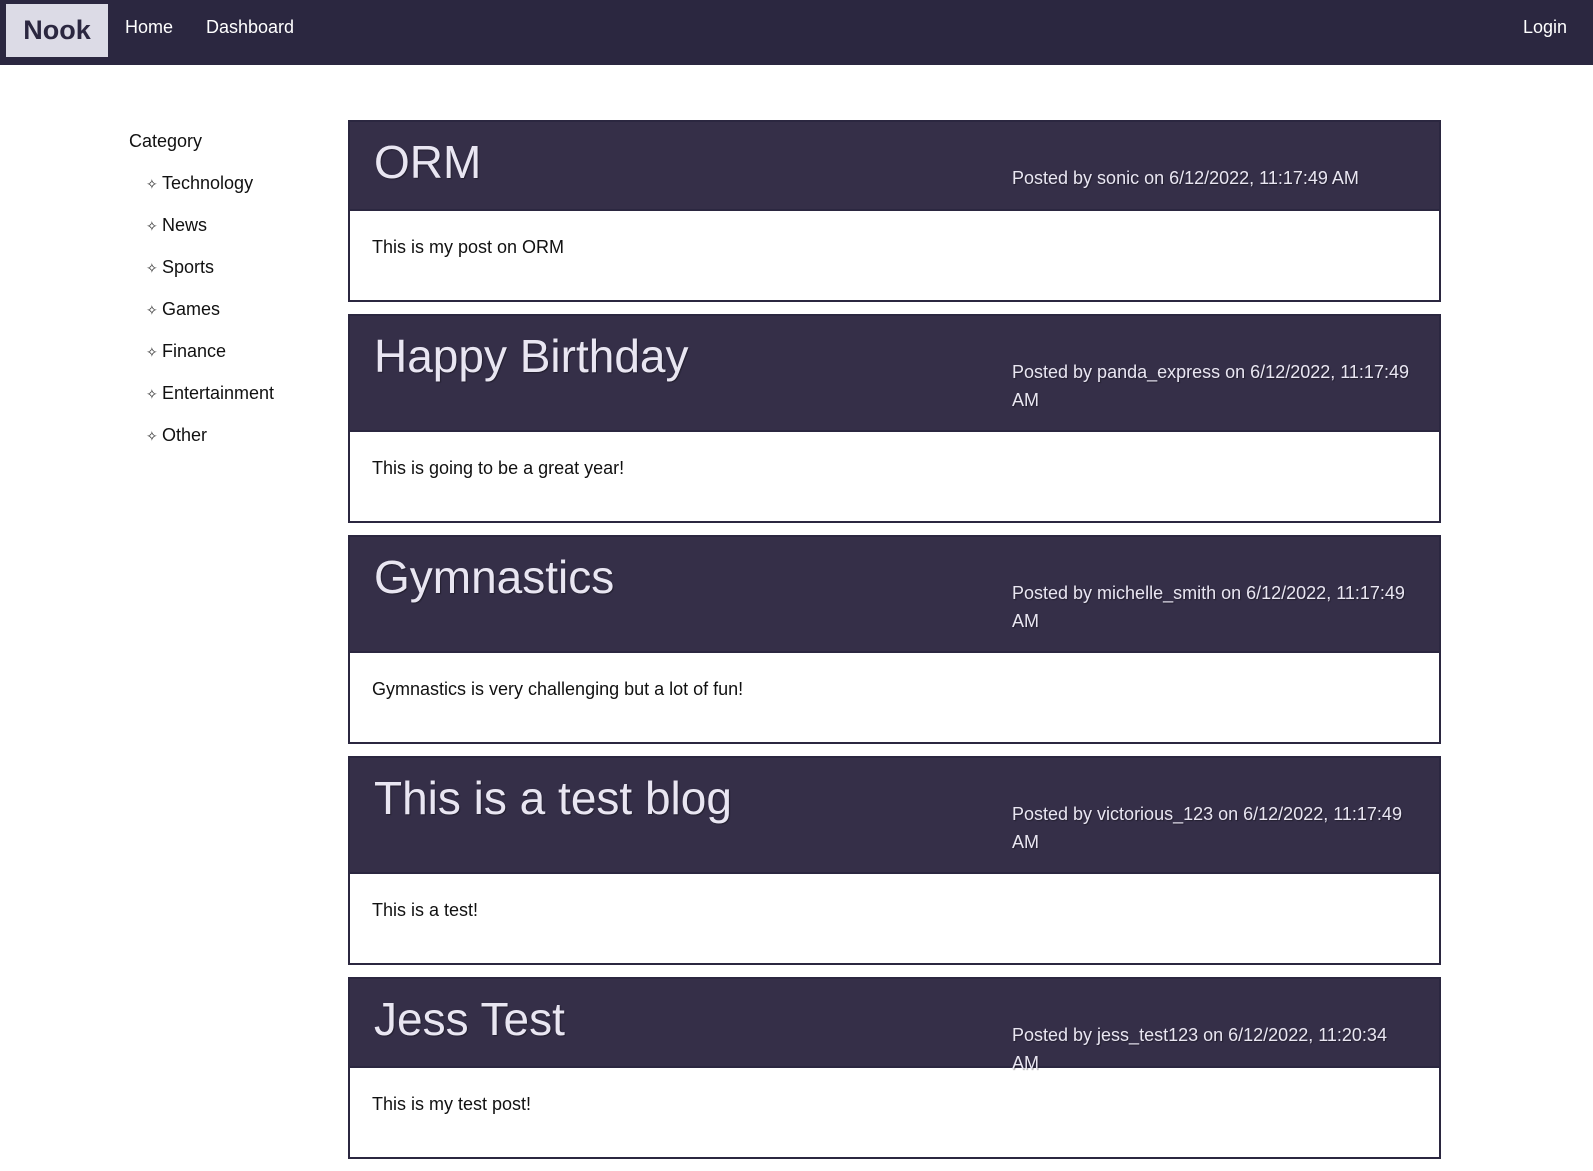  I want to click on category-item-technology: ✧ Technology, so click(237, 193).